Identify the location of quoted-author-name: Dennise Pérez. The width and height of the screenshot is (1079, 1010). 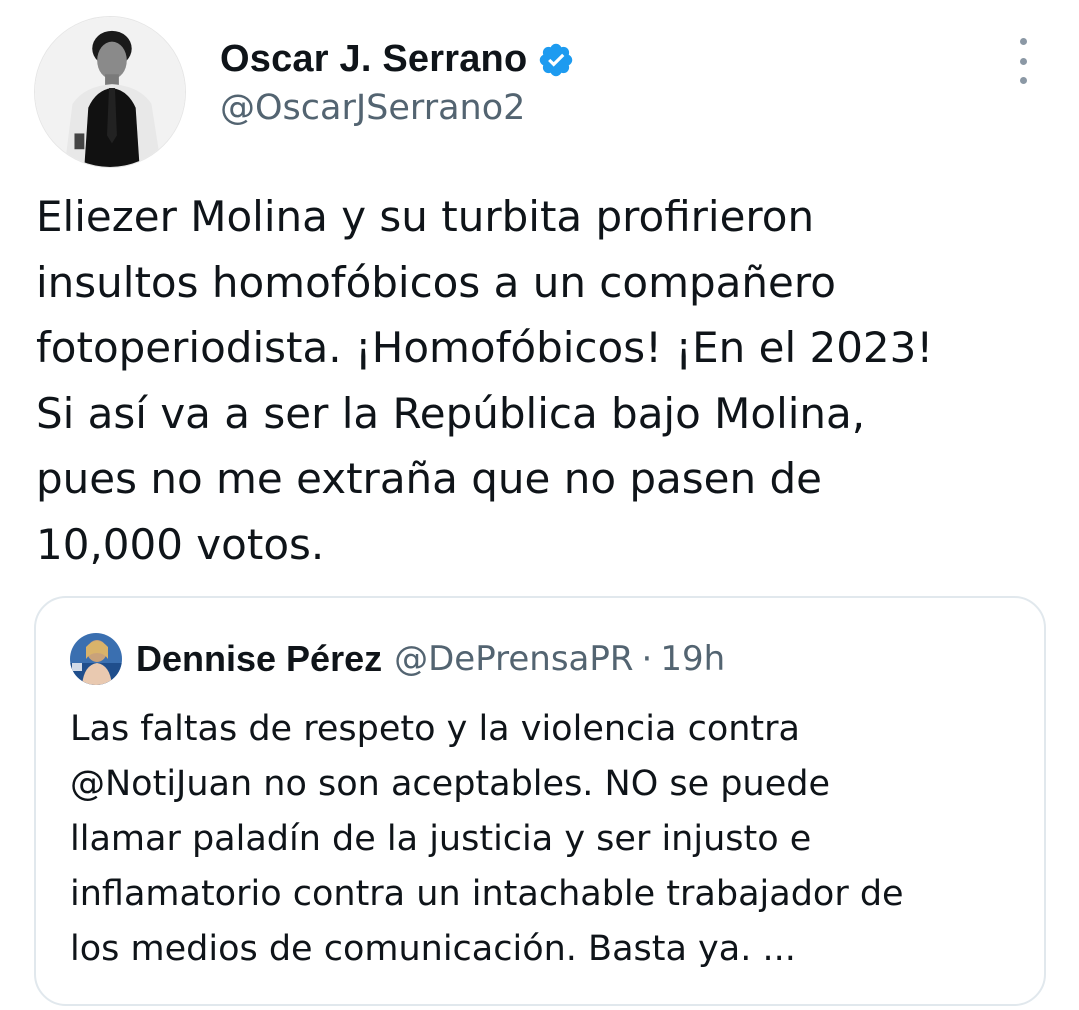
(259, 659).